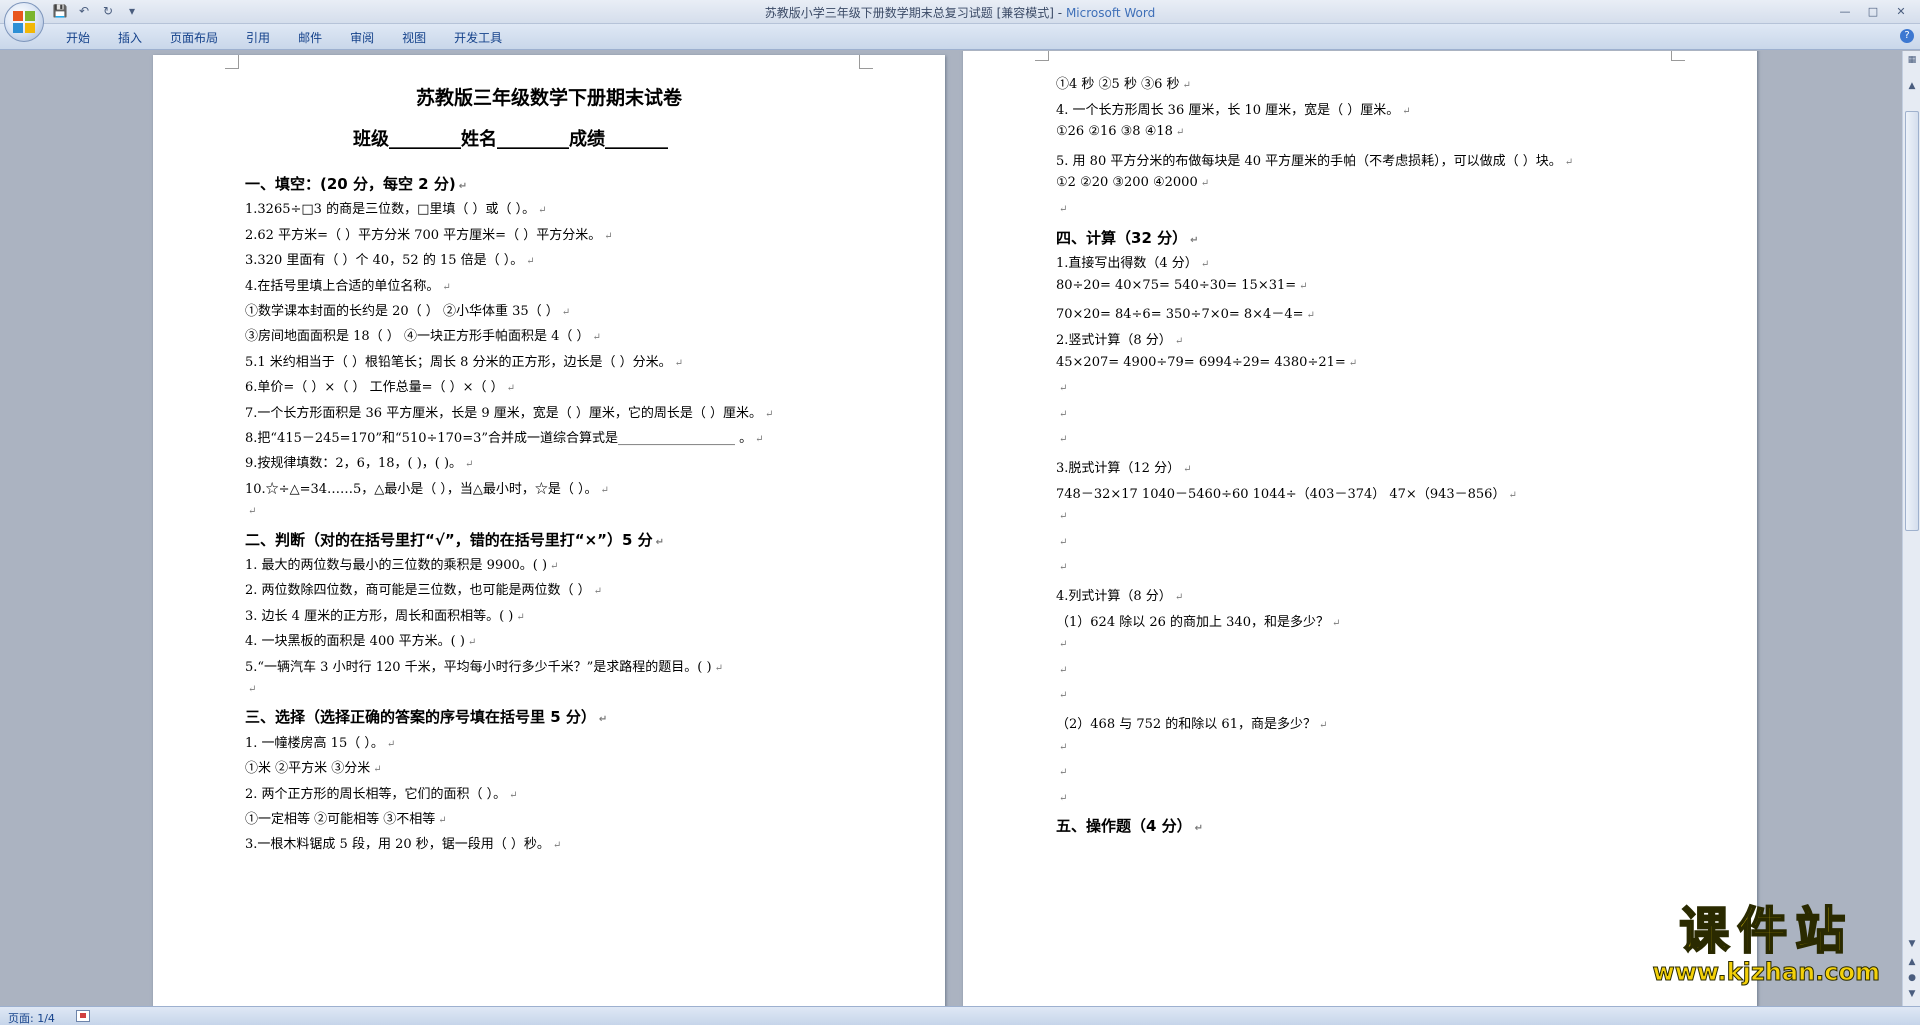 The image size is (1920, 1025). Describe the element at coordinates (1120, 131) in the screenshot. I see `question-line: ①26 ②16 ③8 ④18 ↵` at that location.